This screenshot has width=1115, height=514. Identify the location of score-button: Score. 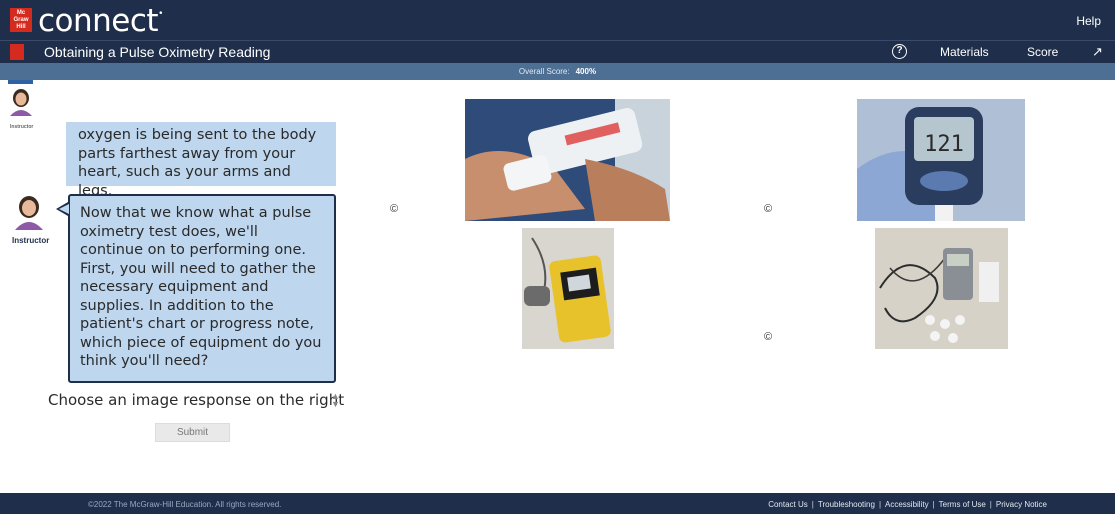
(1042, 52).